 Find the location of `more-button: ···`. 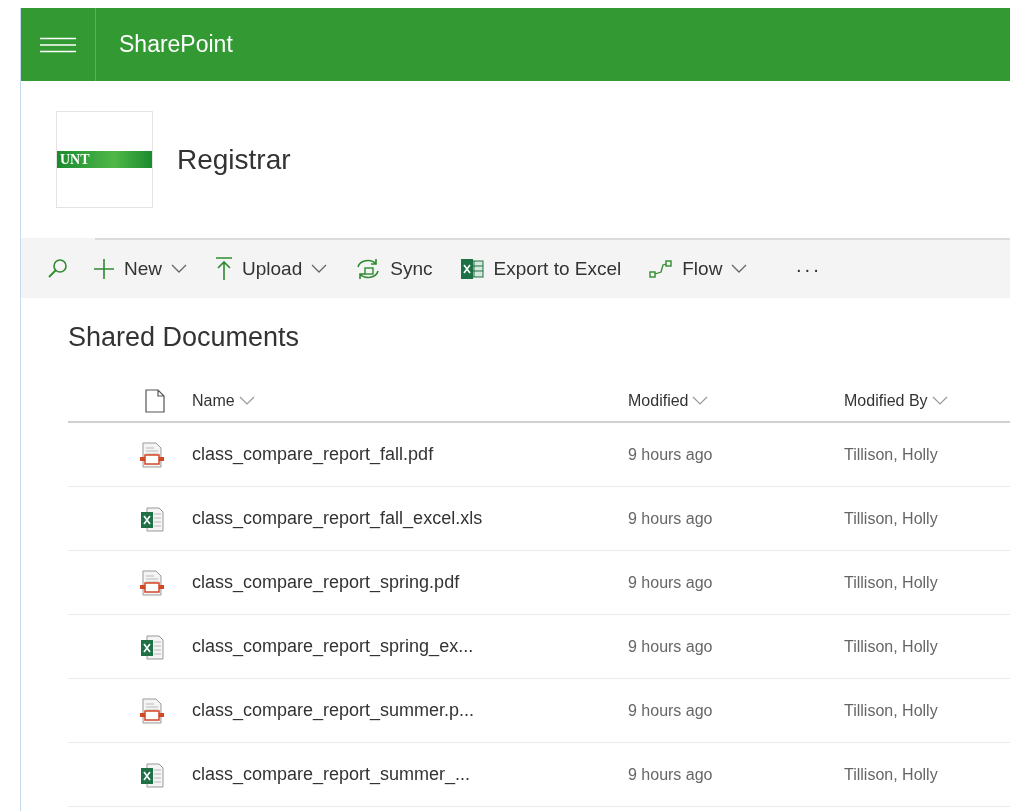

more-button: ··· is located at coordinates (808, 269).